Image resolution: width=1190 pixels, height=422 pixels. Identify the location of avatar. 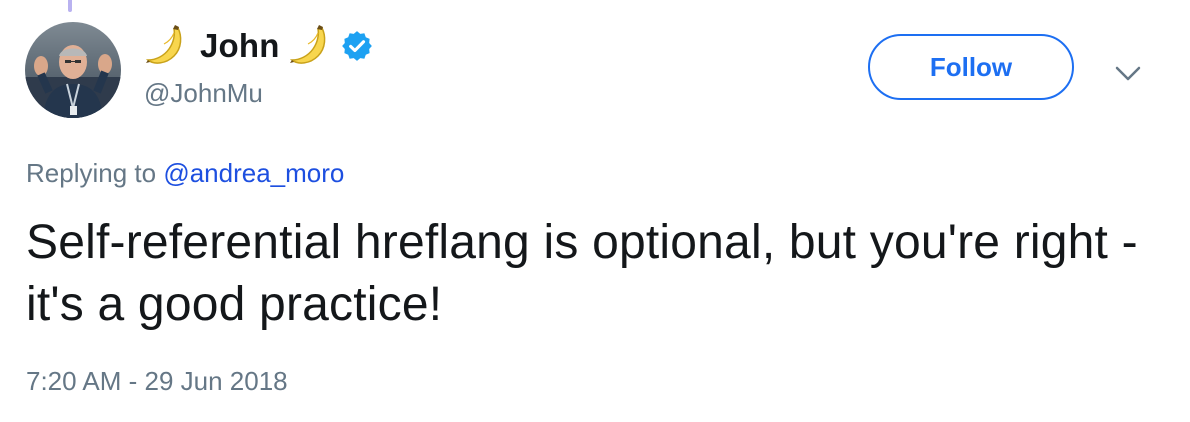
(73, 70).